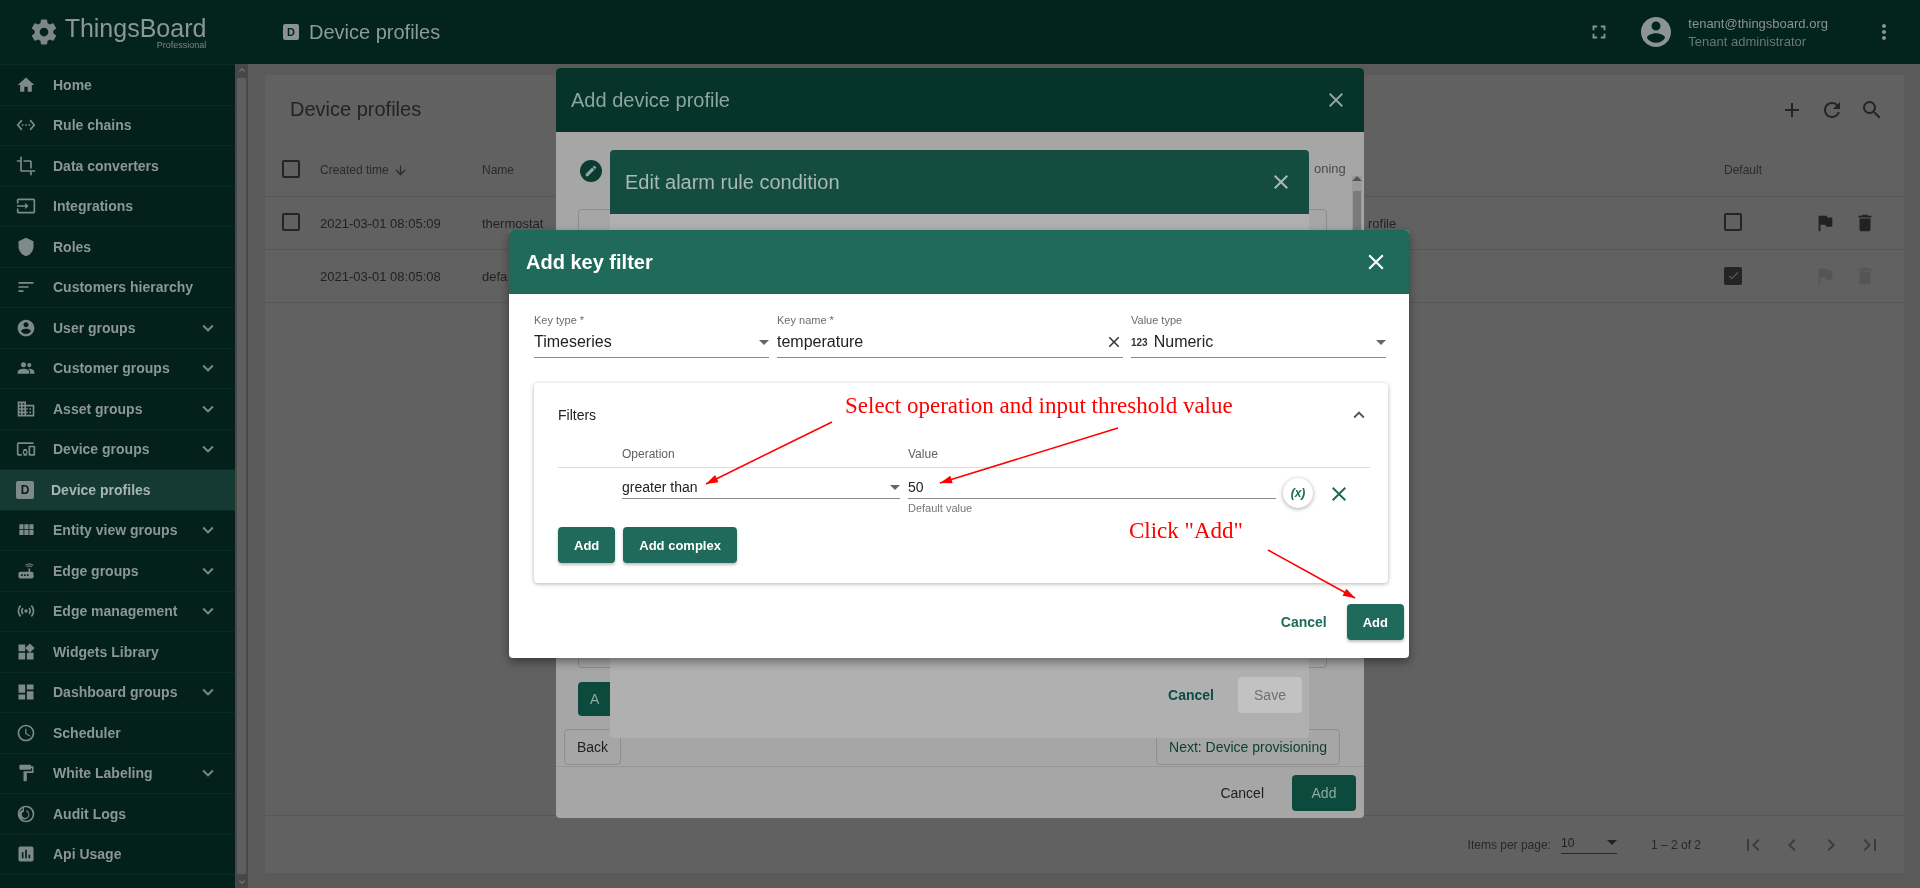 The image size is (1920, 888). What do you see at coordinates (649, 455) in the screenshot?
I see `field-label: Operation` at bounding box center [649, 455].